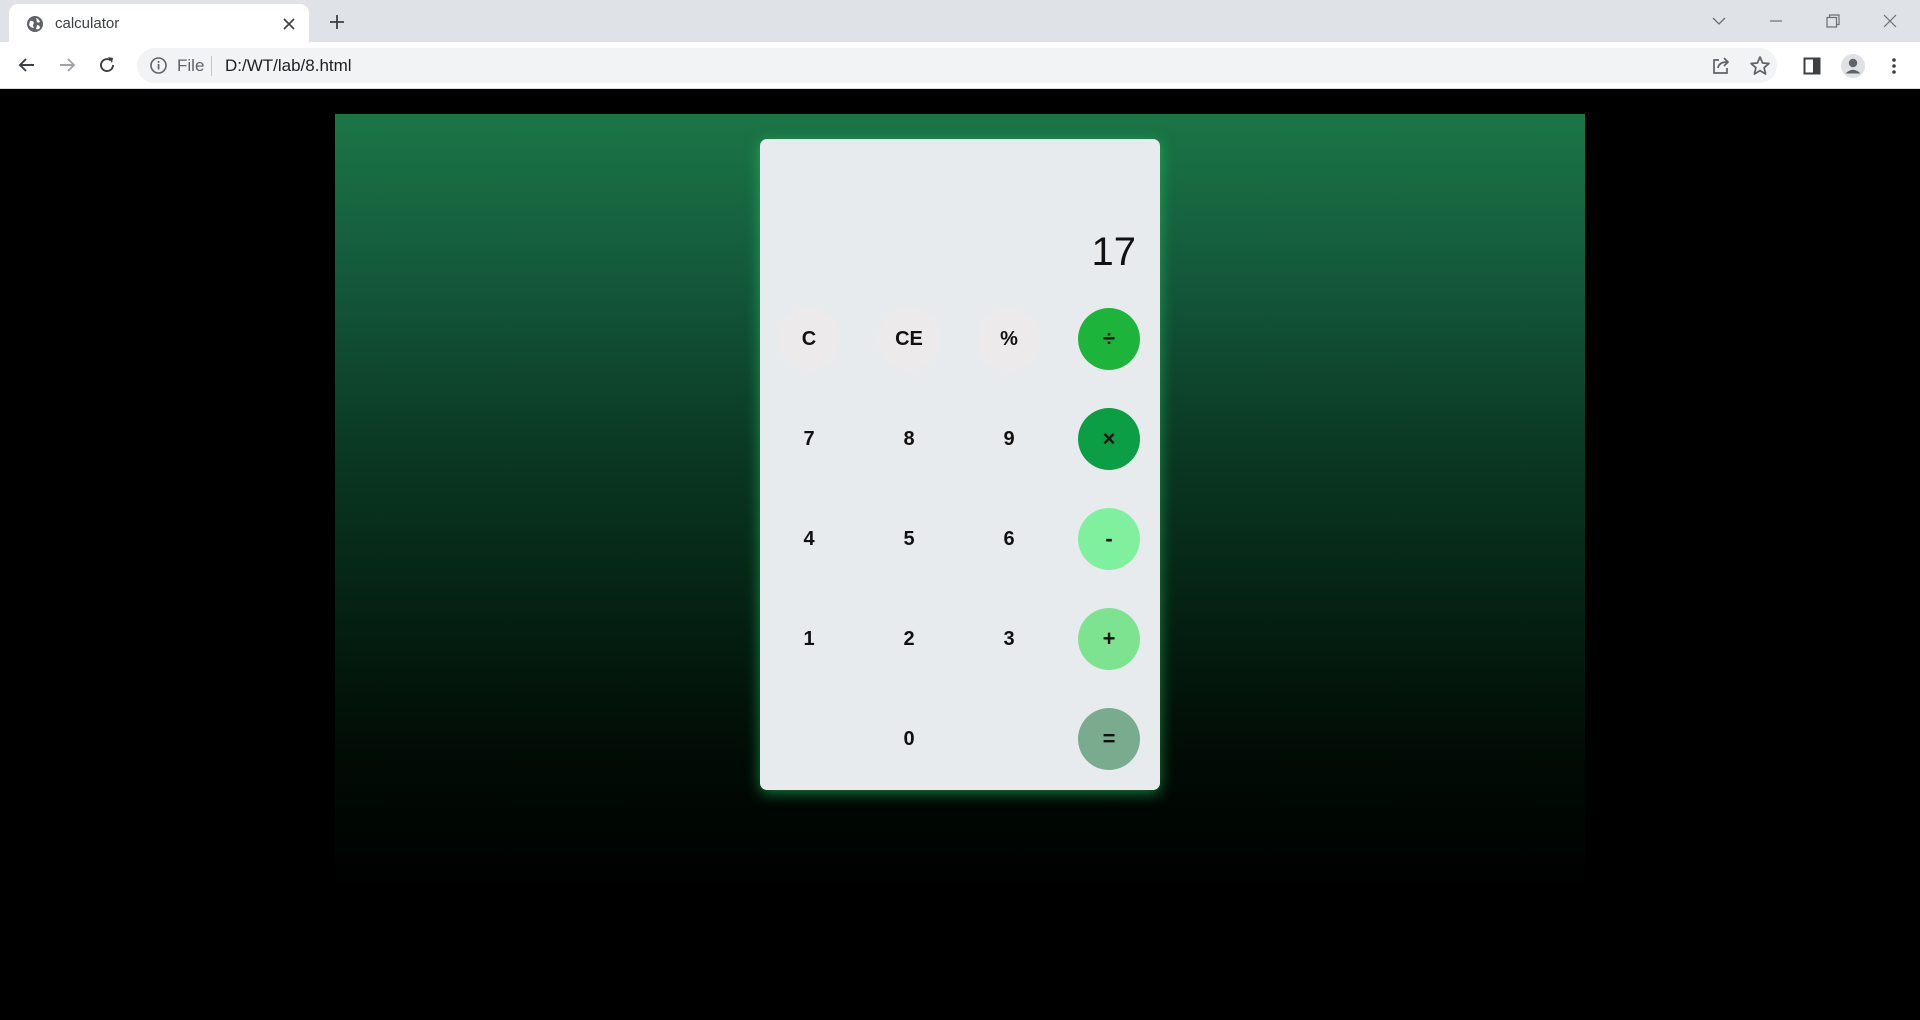 This screenshot has width=1920, height=1020. What do you see at coordinates (1009, 539) in the screenshot?
I see `digit-6-button: 6` at bounding box center [1009, 539].